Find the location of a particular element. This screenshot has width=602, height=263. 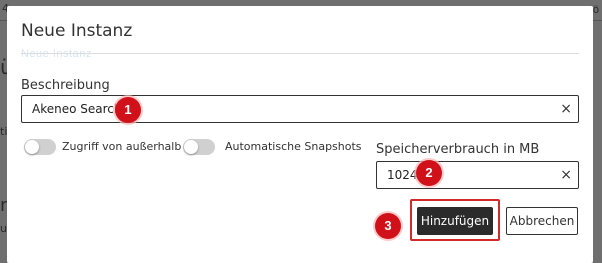

cancel-button: Abbrechen is located at coordinates (542, 221).